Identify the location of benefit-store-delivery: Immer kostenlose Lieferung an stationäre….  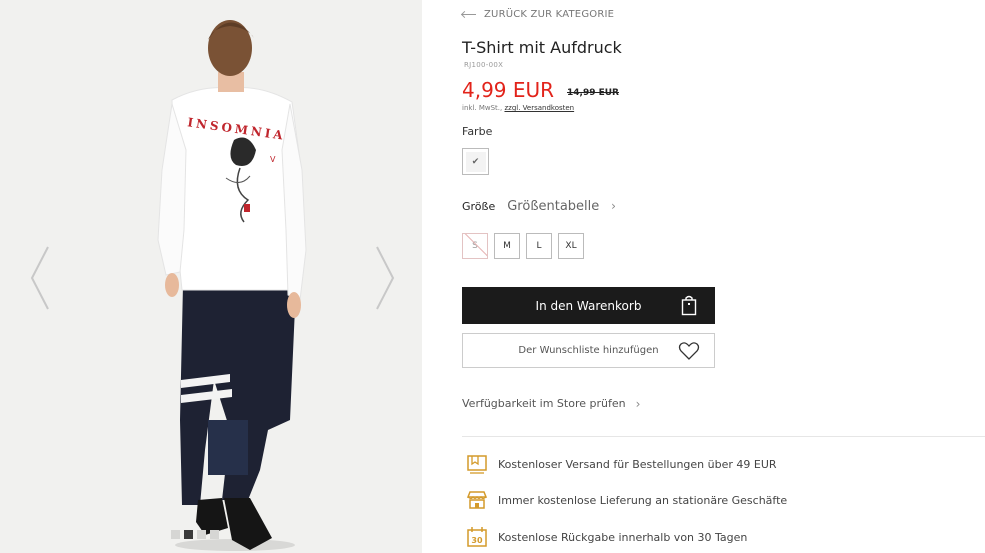
(626, 500).